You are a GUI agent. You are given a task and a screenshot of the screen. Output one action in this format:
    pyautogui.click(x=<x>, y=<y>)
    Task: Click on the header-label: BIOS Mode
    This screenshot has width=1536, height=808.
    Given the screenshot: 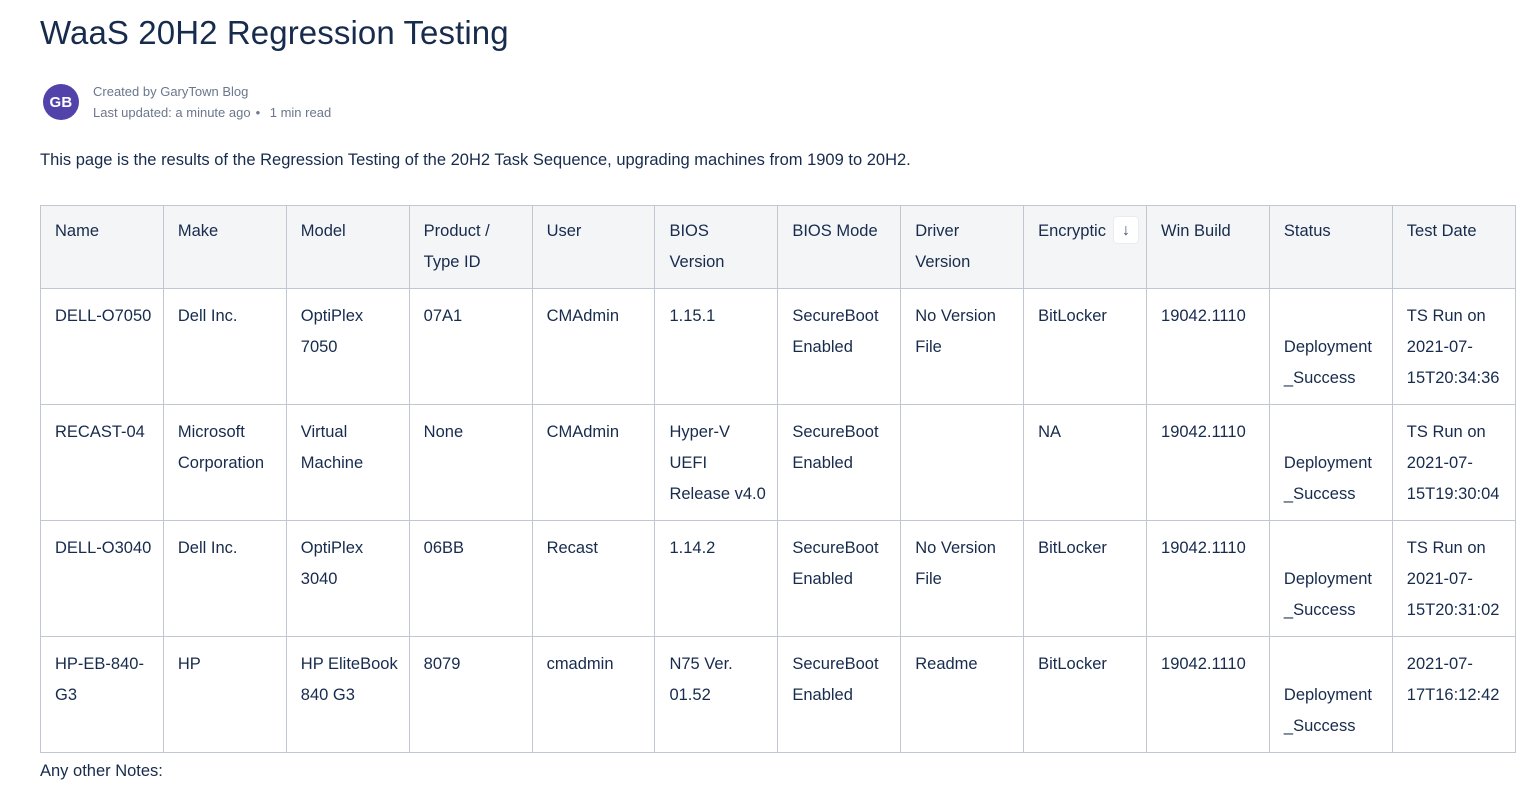 What is the action you would take?
    pyautogui.click(x=835, y=231)
    